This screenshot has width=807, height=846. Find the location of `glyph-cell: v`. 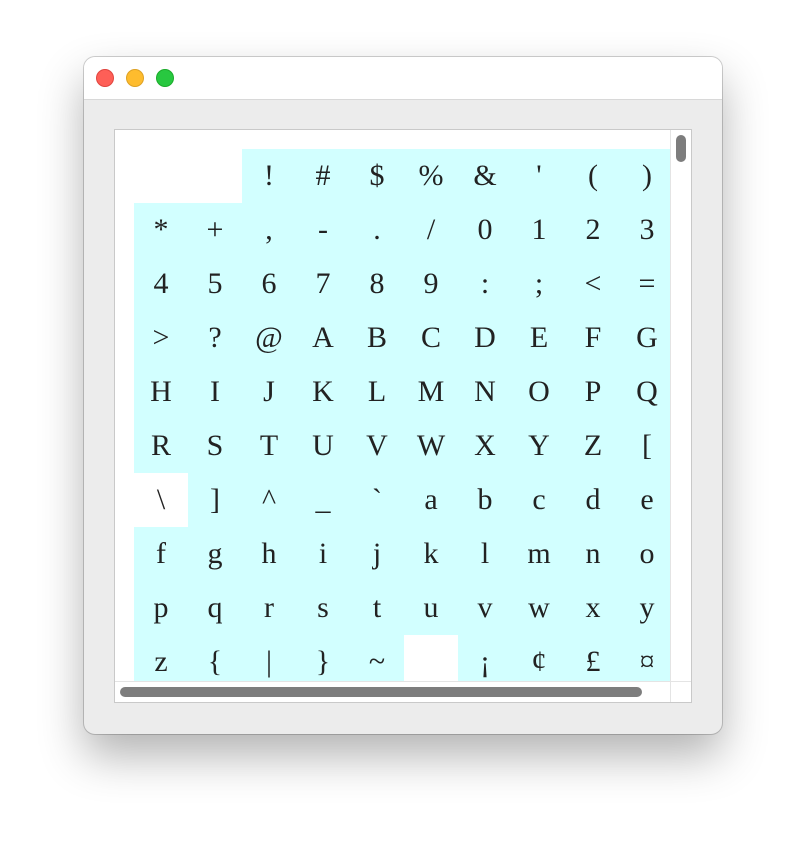

glyph-cell: v is located at coordinates (485, 608).